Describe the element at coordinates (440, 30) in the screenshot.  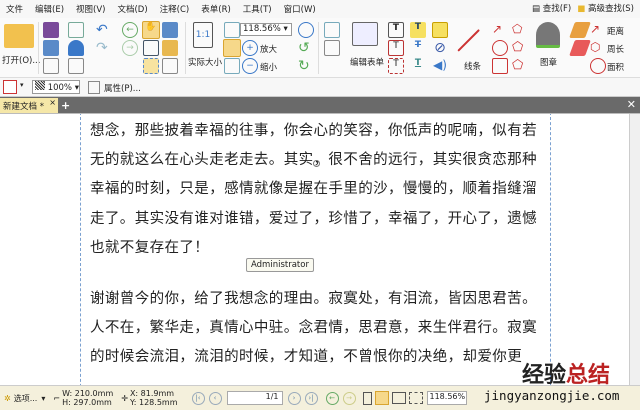
I see `note-icon` at that location.